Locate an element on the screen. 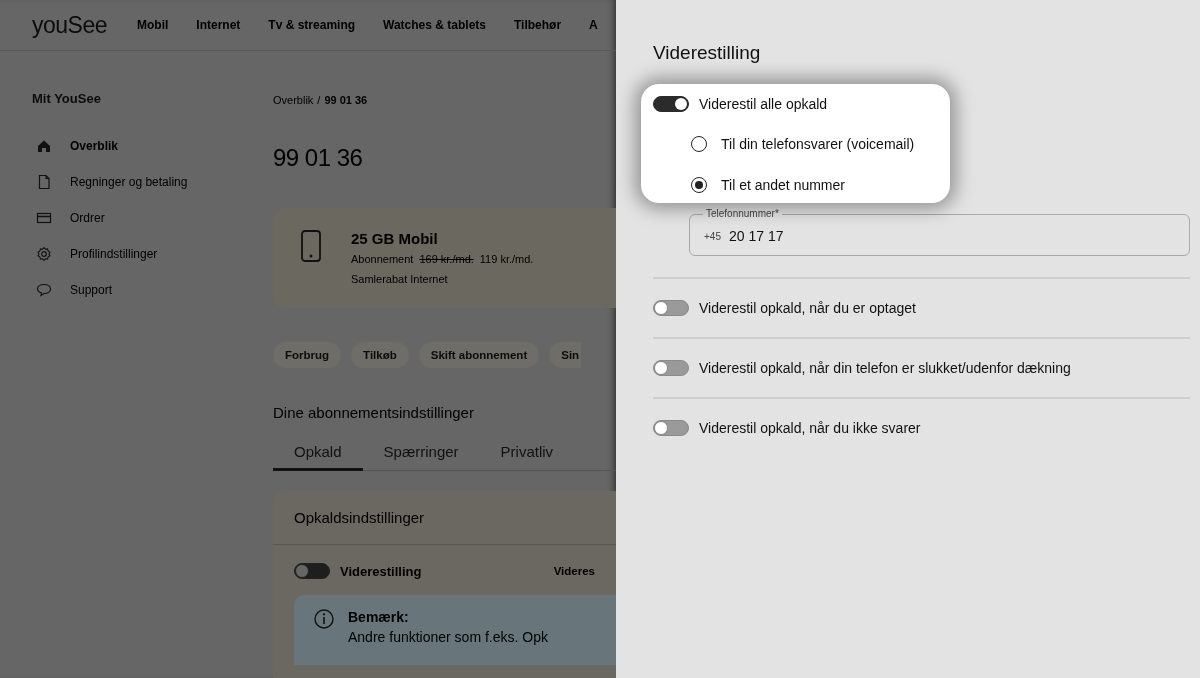 The width and height of the screenshot is (1200, 678). sidebar-title: Mit YouSee is located at coordinates (67, 98).